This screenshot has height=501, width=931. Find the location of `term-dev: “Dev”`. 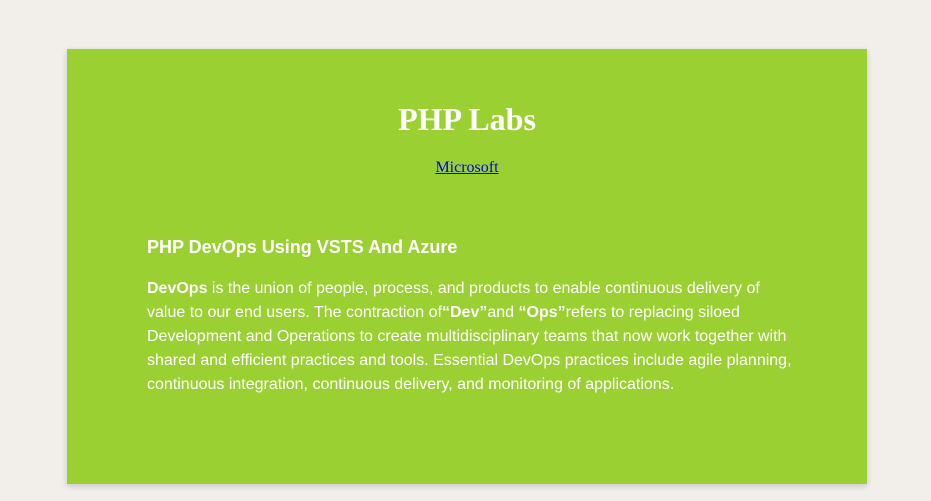

term-dev: “Dev” is located at coordinates (465, 312).